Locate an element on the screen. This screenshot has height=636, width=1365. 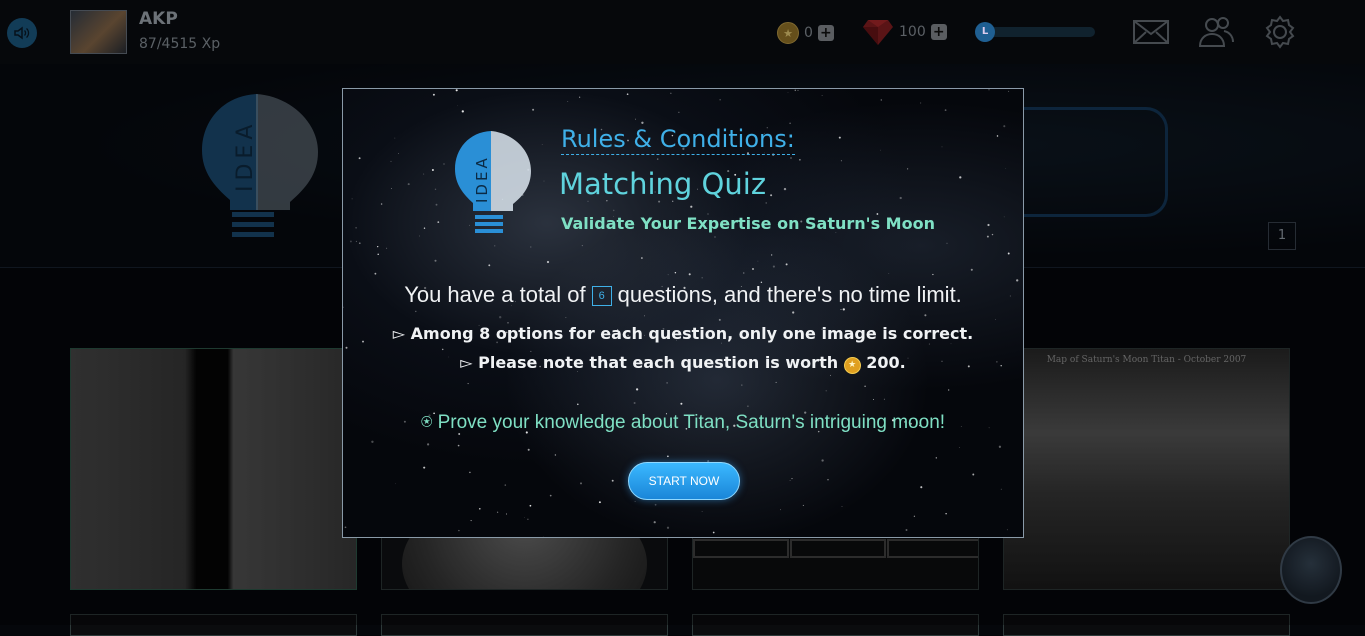
total-suffix: questions, and there's no time limit. is located at coordinates (789, 294).